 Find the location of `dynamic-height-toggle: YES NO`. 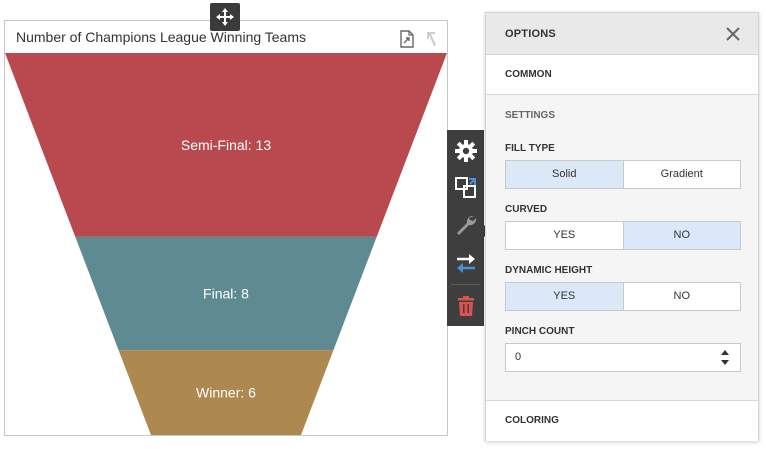

dynamic-height-toggle: YES NO is located at coordinates (623, 296).